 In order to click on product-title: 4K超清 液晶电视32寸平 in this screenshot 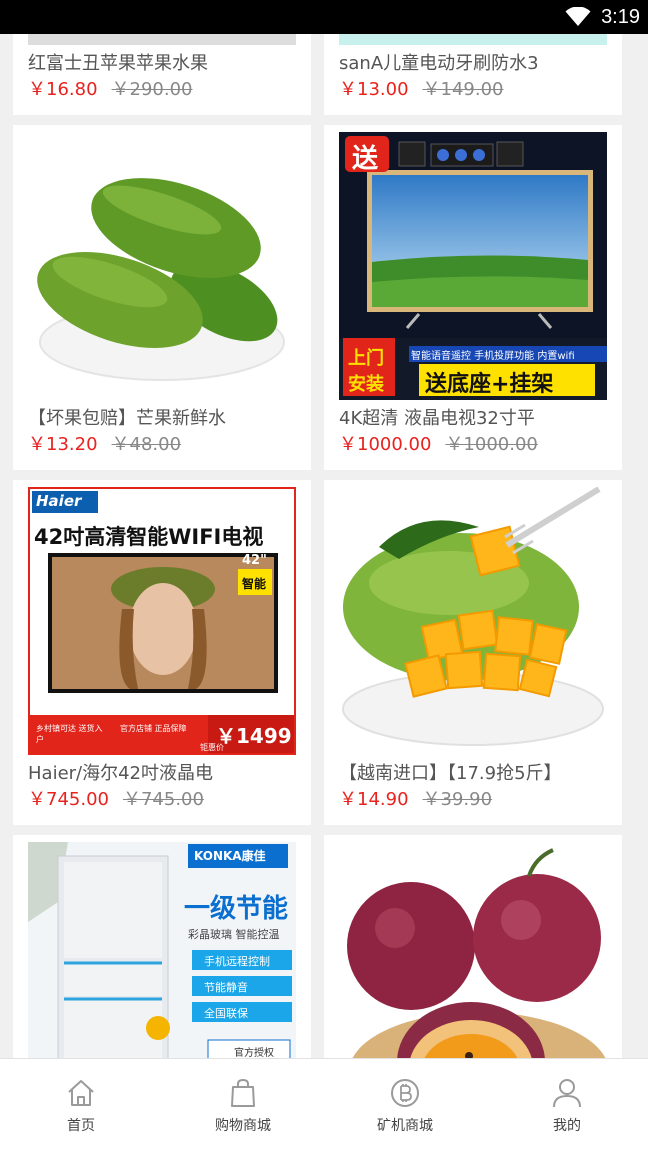, I will do `click(437, 418)`.